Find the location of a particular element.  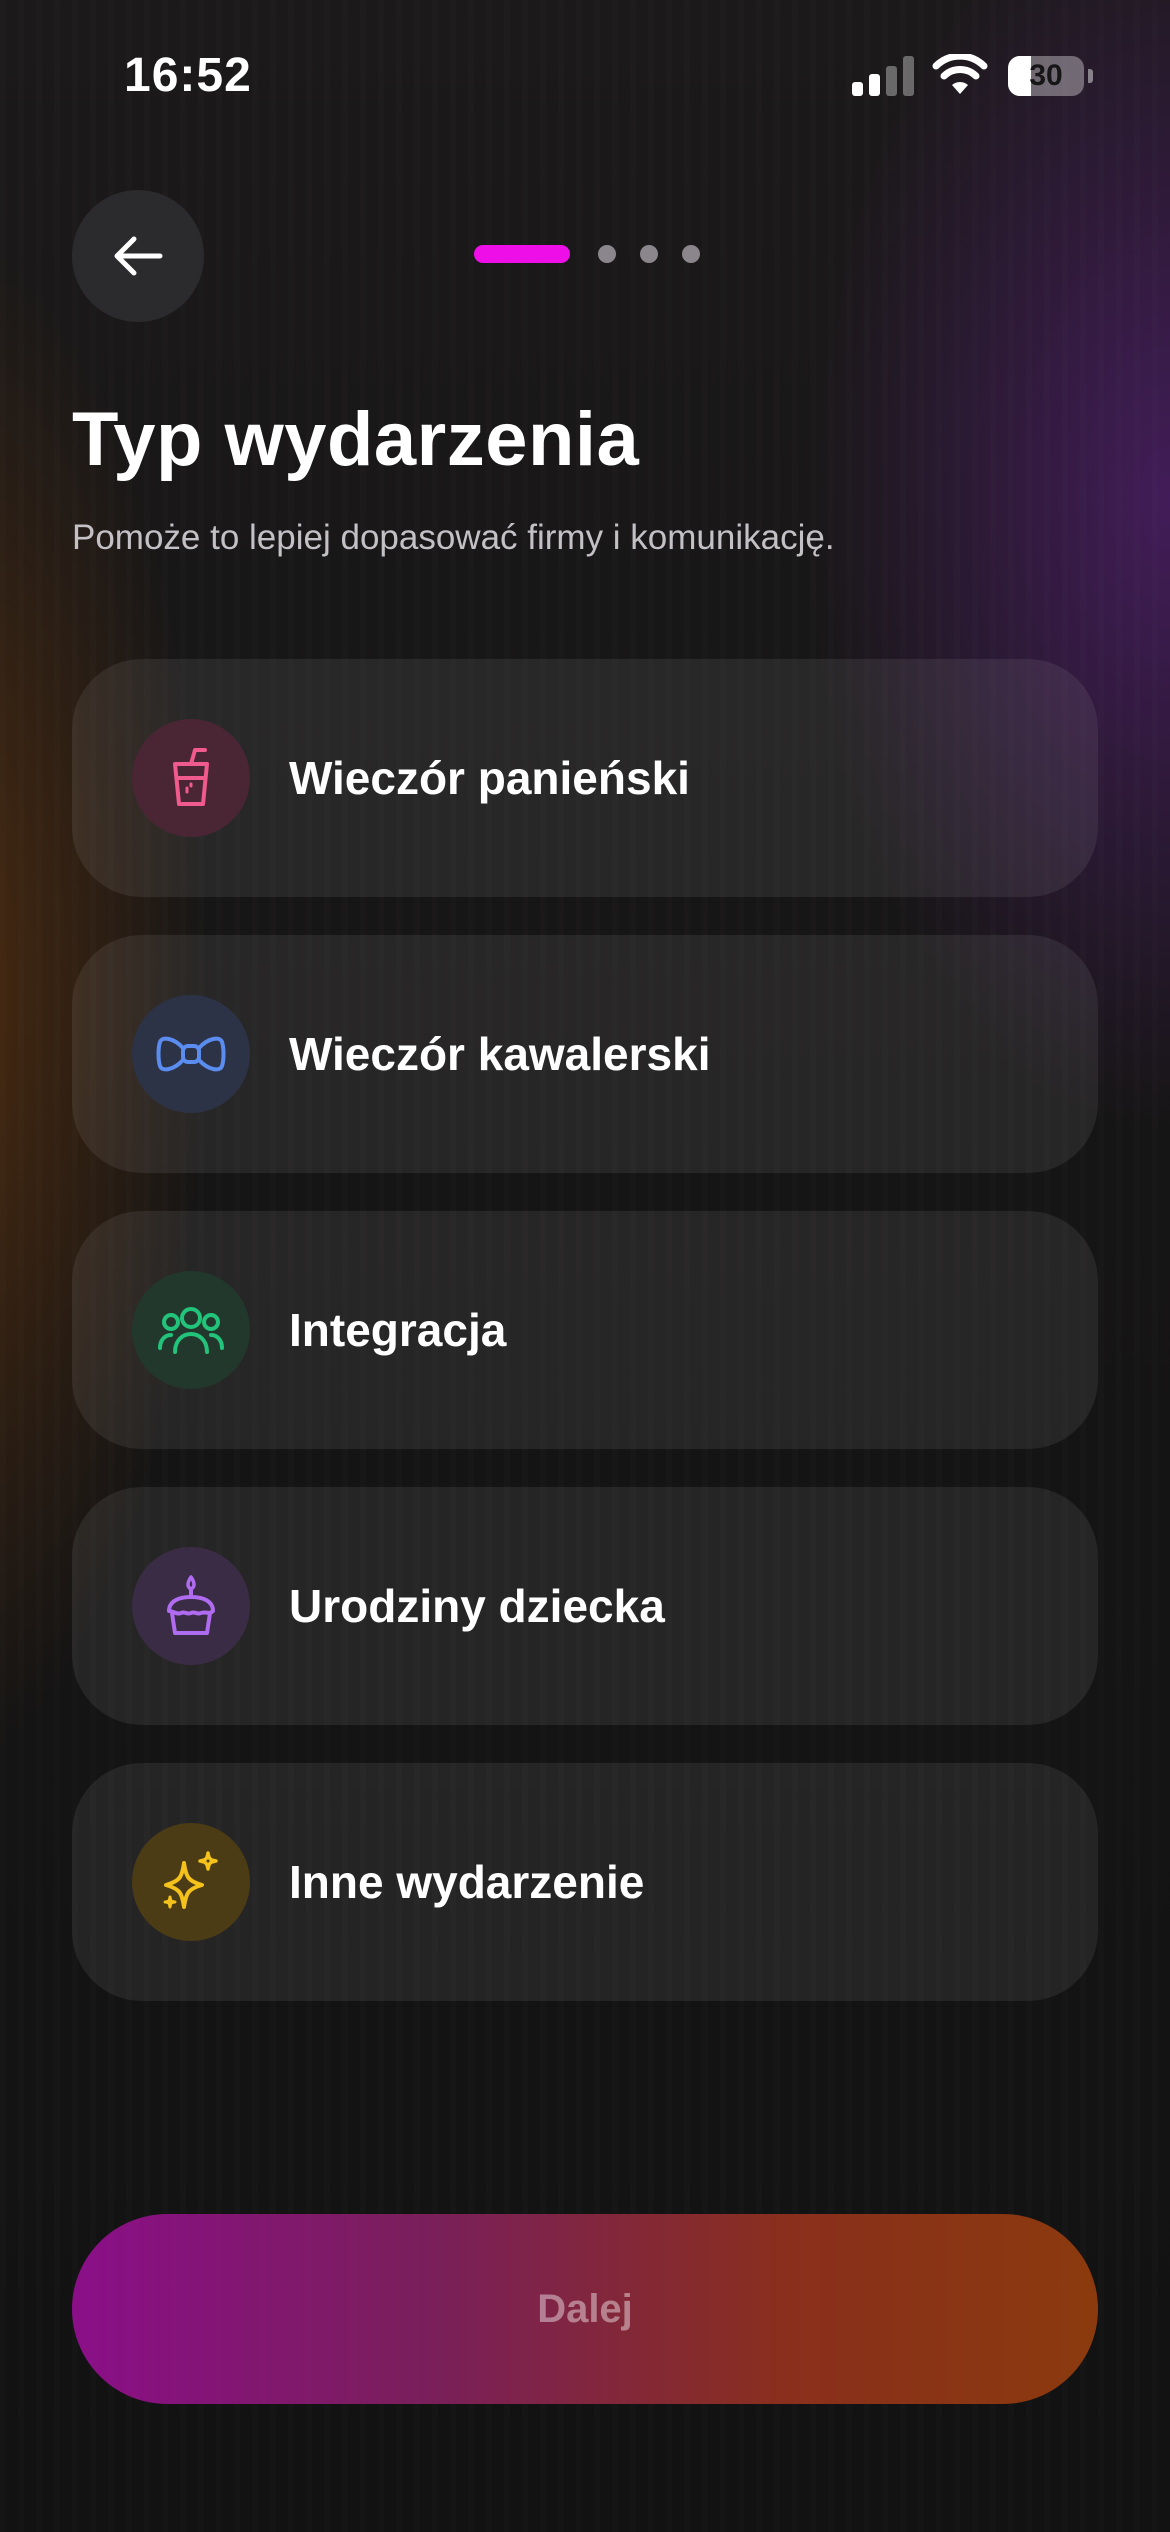

sparkles-icon is located at coordinates (190, 1880).